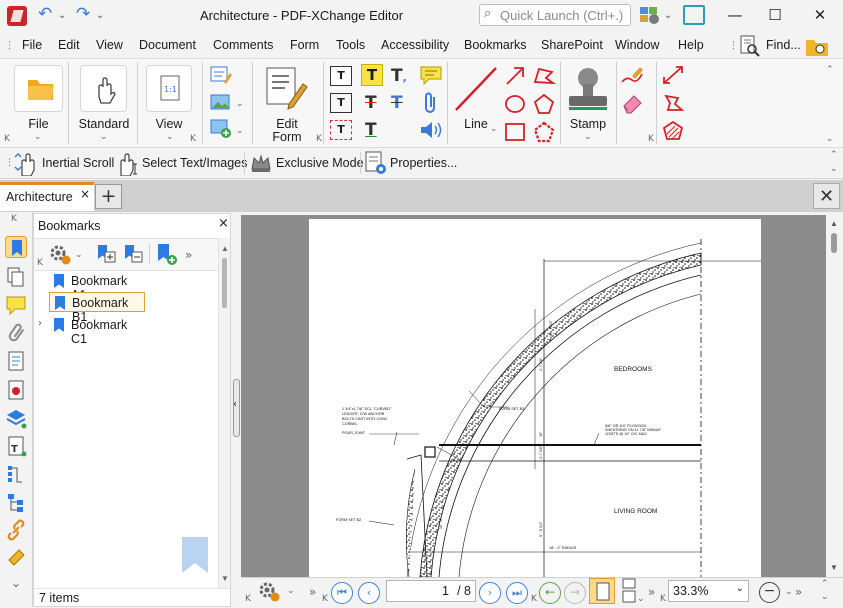 The image size is (843, 608). Describe the element at coordinates (834, 155) in the screenshot. I see `toolbar2-scroll-up: ⌃` at that location.